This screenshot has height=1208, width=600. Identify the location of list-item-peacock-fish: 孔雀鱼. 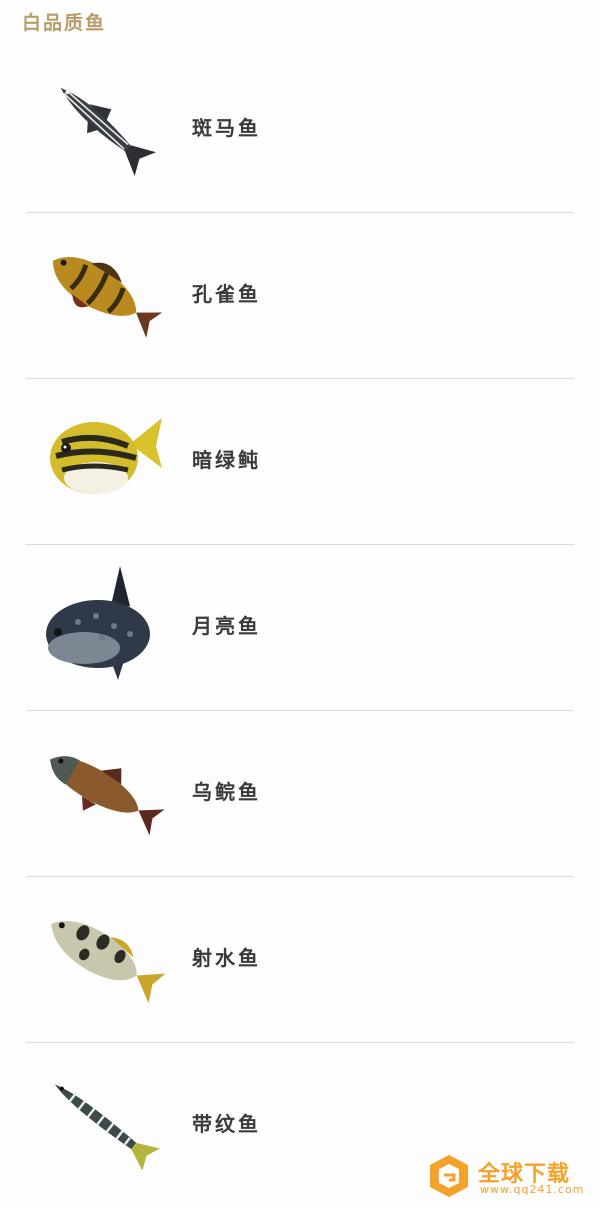
(300, 295).